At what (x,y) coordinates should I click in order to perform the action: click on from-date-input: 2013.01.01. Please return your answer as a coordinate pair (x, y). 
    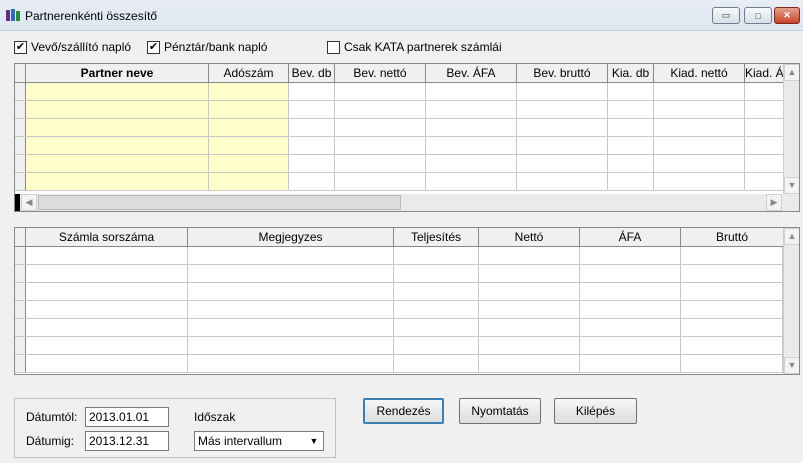
    Looking at the image, I should click on (127, 417).